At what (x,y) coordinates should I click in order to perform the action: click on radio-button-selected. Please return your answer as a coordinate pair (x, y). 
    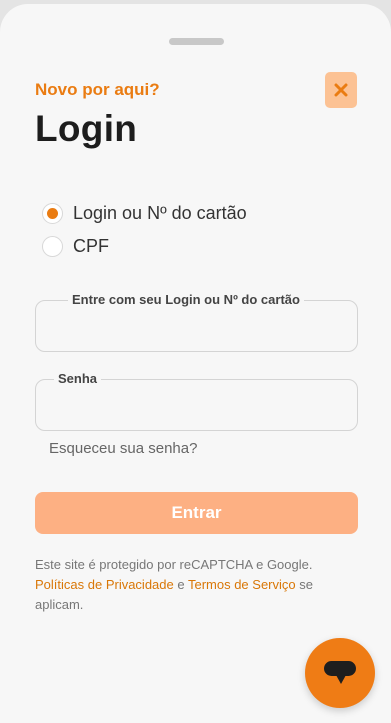
    Looking at the image, I should click on (52, 213).